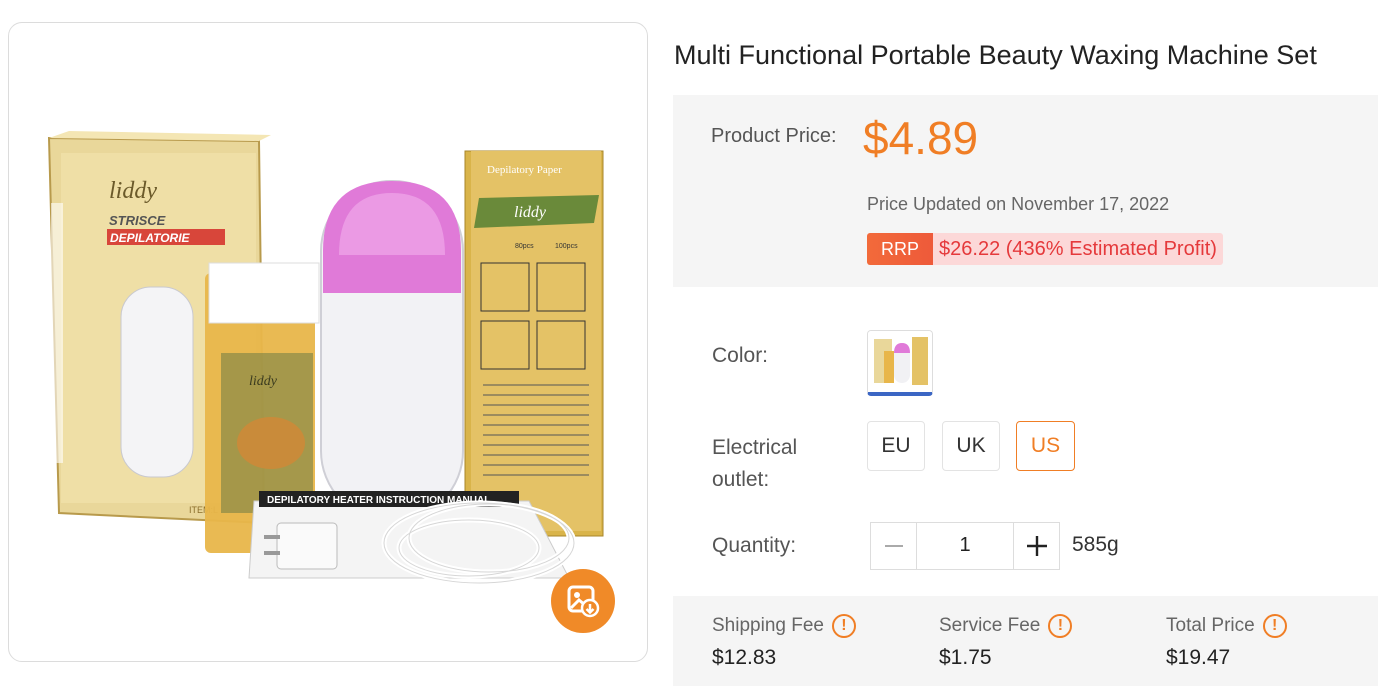  I want to click on product-price: $4.89, so click(921, 138).